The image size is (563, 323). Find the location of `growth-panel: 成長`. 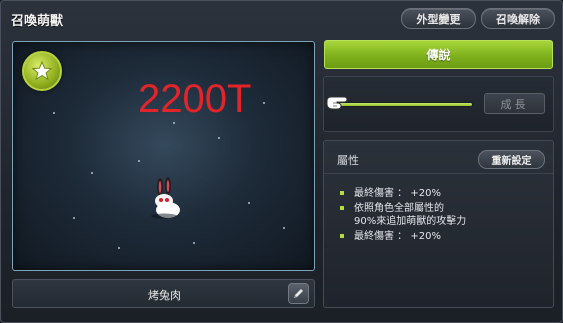

growth-panel: 成長 is located at coordinates (438, 104).